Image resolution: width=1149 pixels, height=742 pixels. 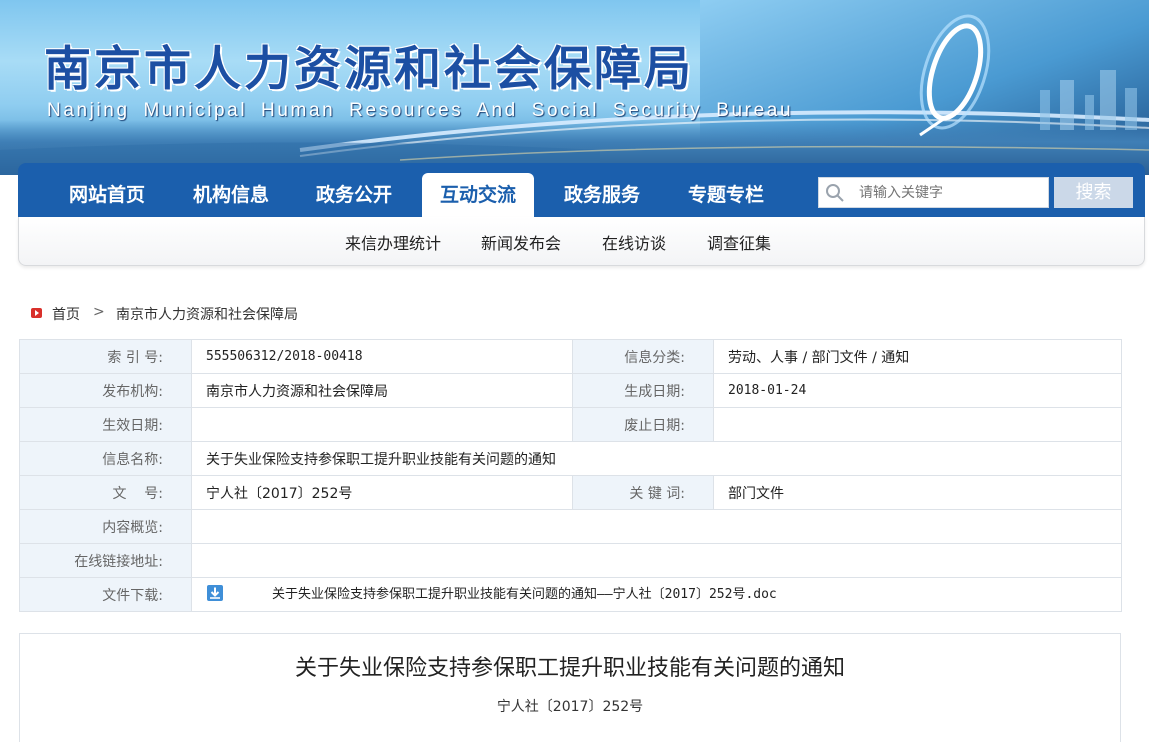 What do you see at coordinates (105, 526) in the screenshot?
I see `summary-label: 内容概览:` at bounding box center [105, 526].